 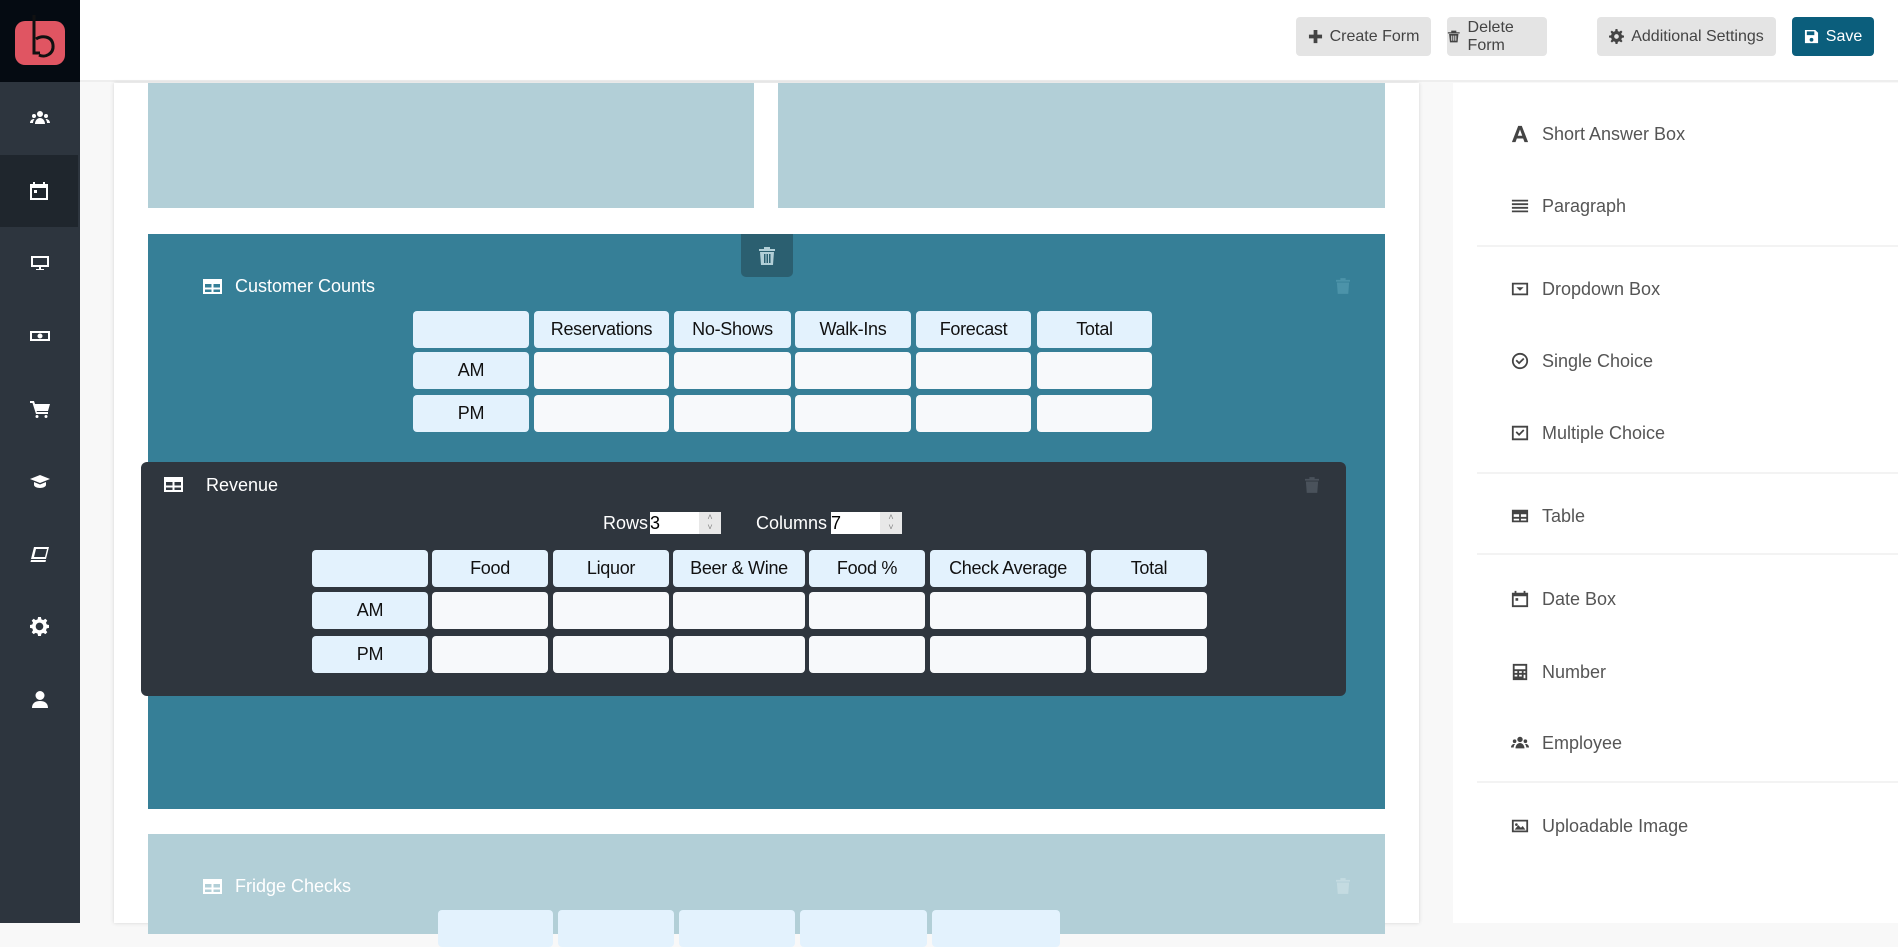 I want to click on column-header, so click(x=471, y=329).